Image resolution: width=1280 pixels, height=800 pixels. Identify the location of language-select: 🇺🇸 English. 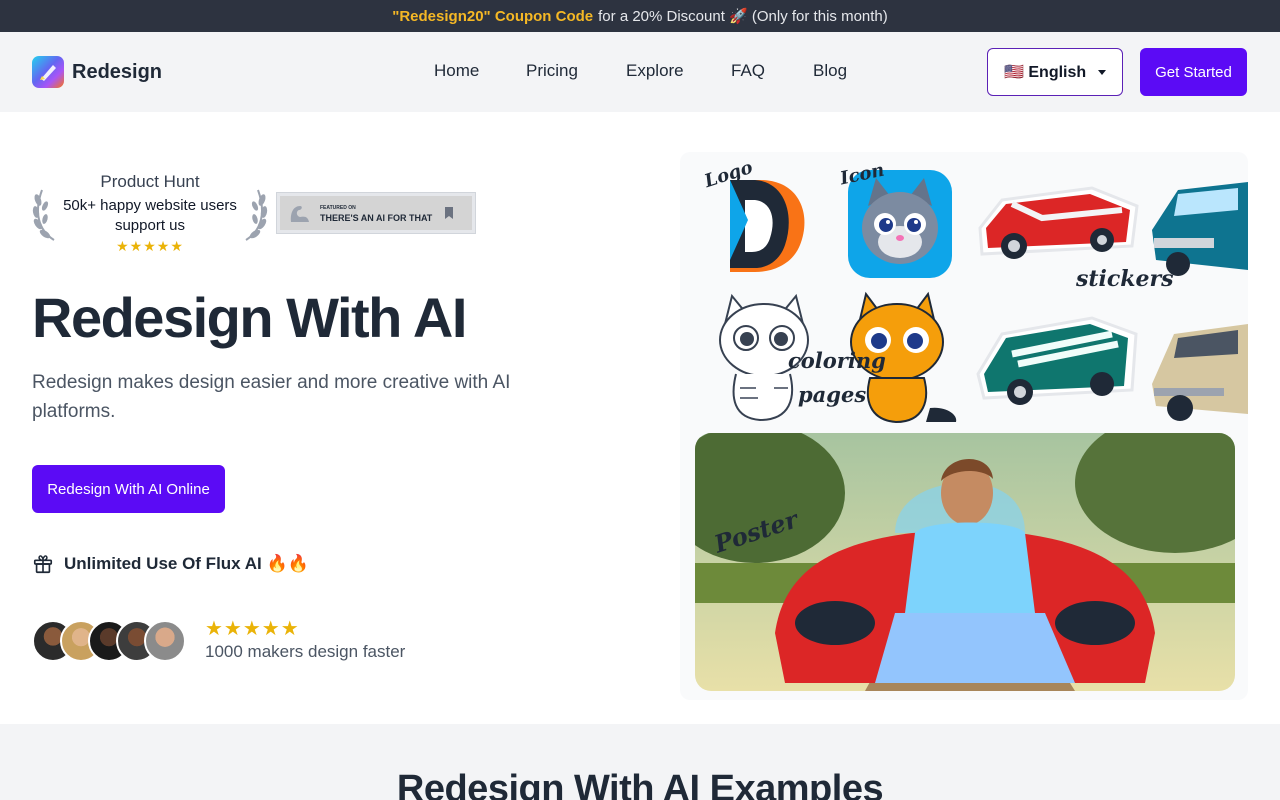
(1055, 72).